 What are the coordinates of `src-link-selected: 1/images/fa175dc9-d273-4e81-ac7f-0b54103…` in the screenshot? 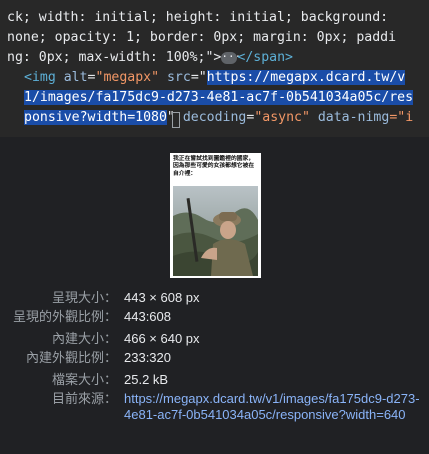 It's located at (219, 97).